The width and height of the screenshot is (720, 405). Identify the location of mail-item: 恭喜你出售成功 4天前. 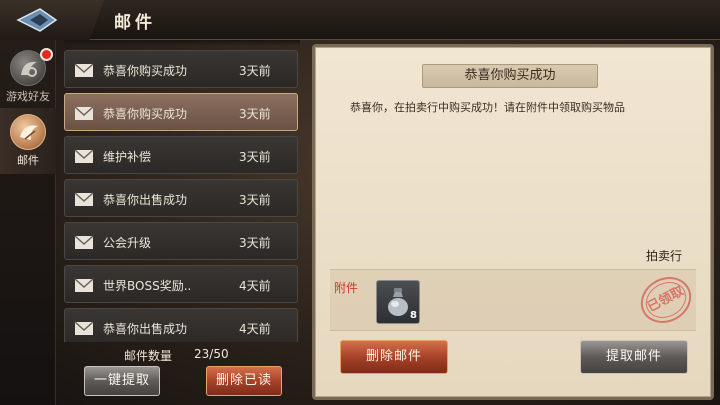
(181, 325).